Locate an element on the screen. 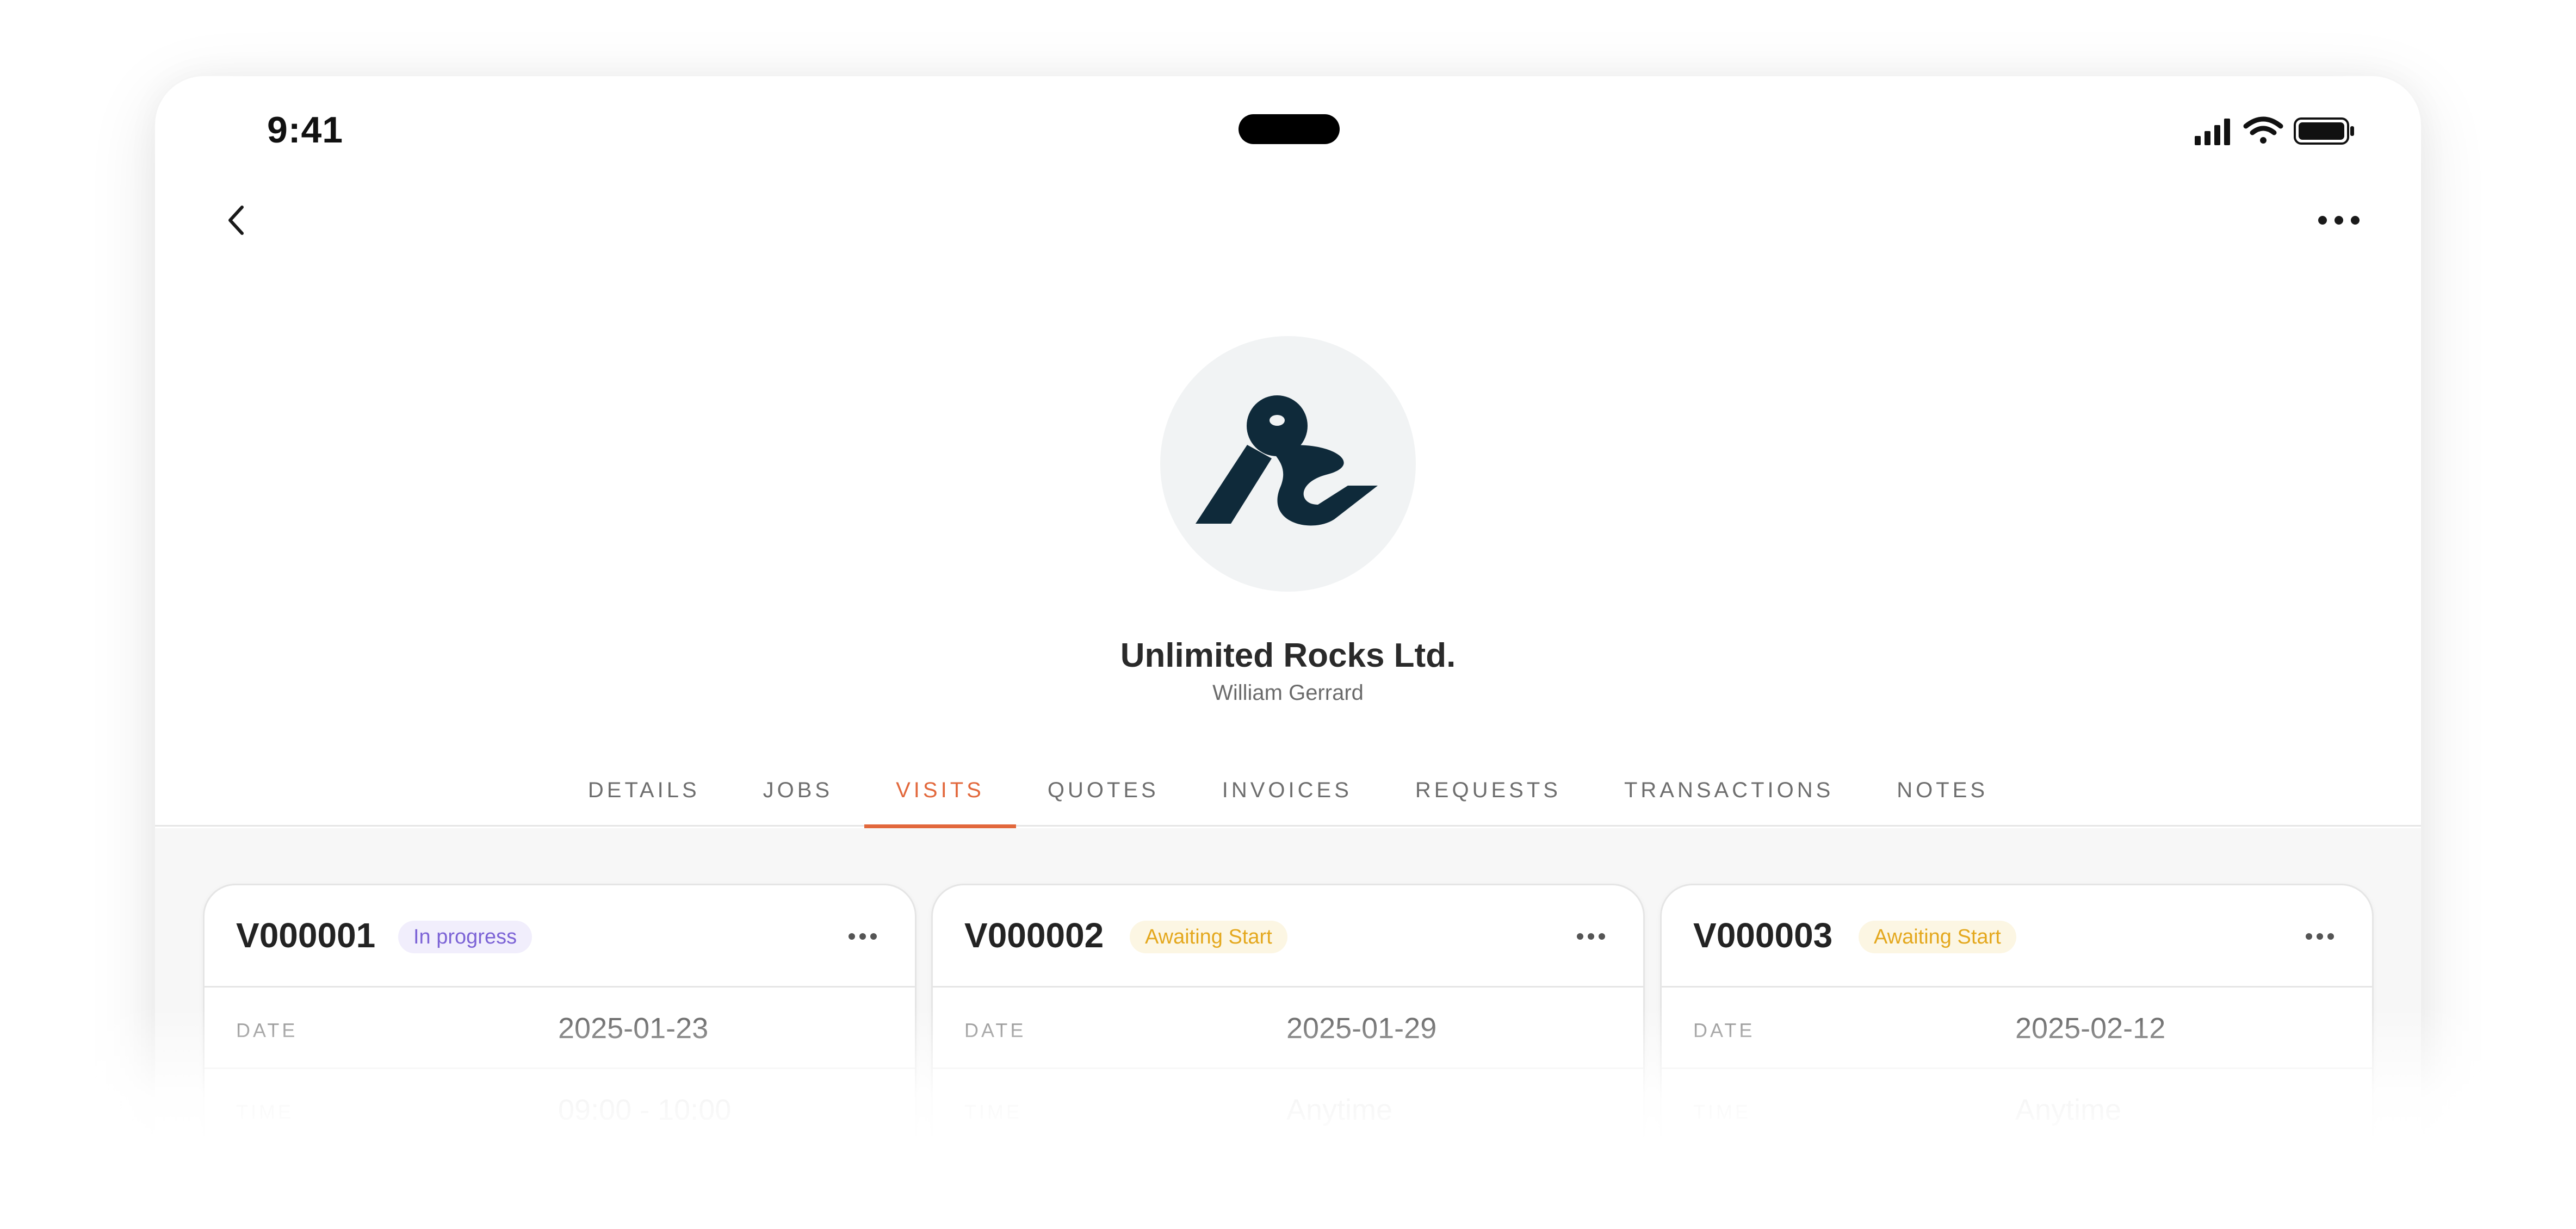  date-value: 2025-01-29 is located at coordinates (1361, 1028).